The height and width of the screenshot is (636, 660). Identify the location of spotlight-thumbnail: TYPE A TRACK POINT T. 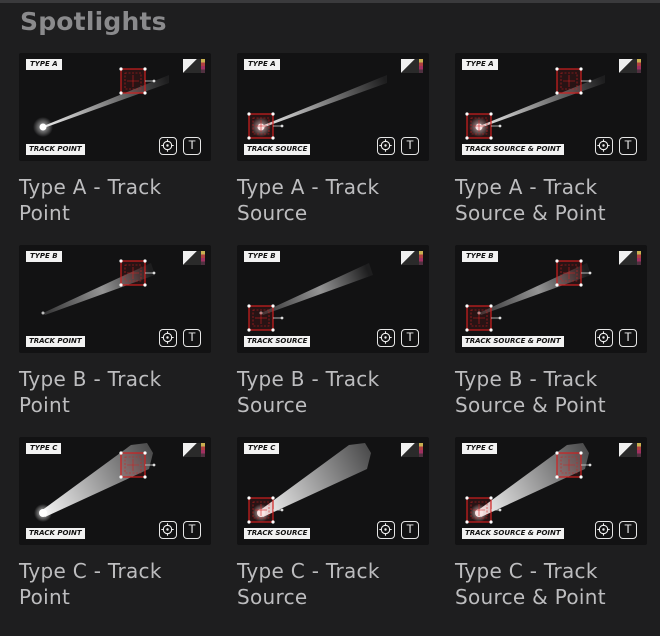
(115, 107).